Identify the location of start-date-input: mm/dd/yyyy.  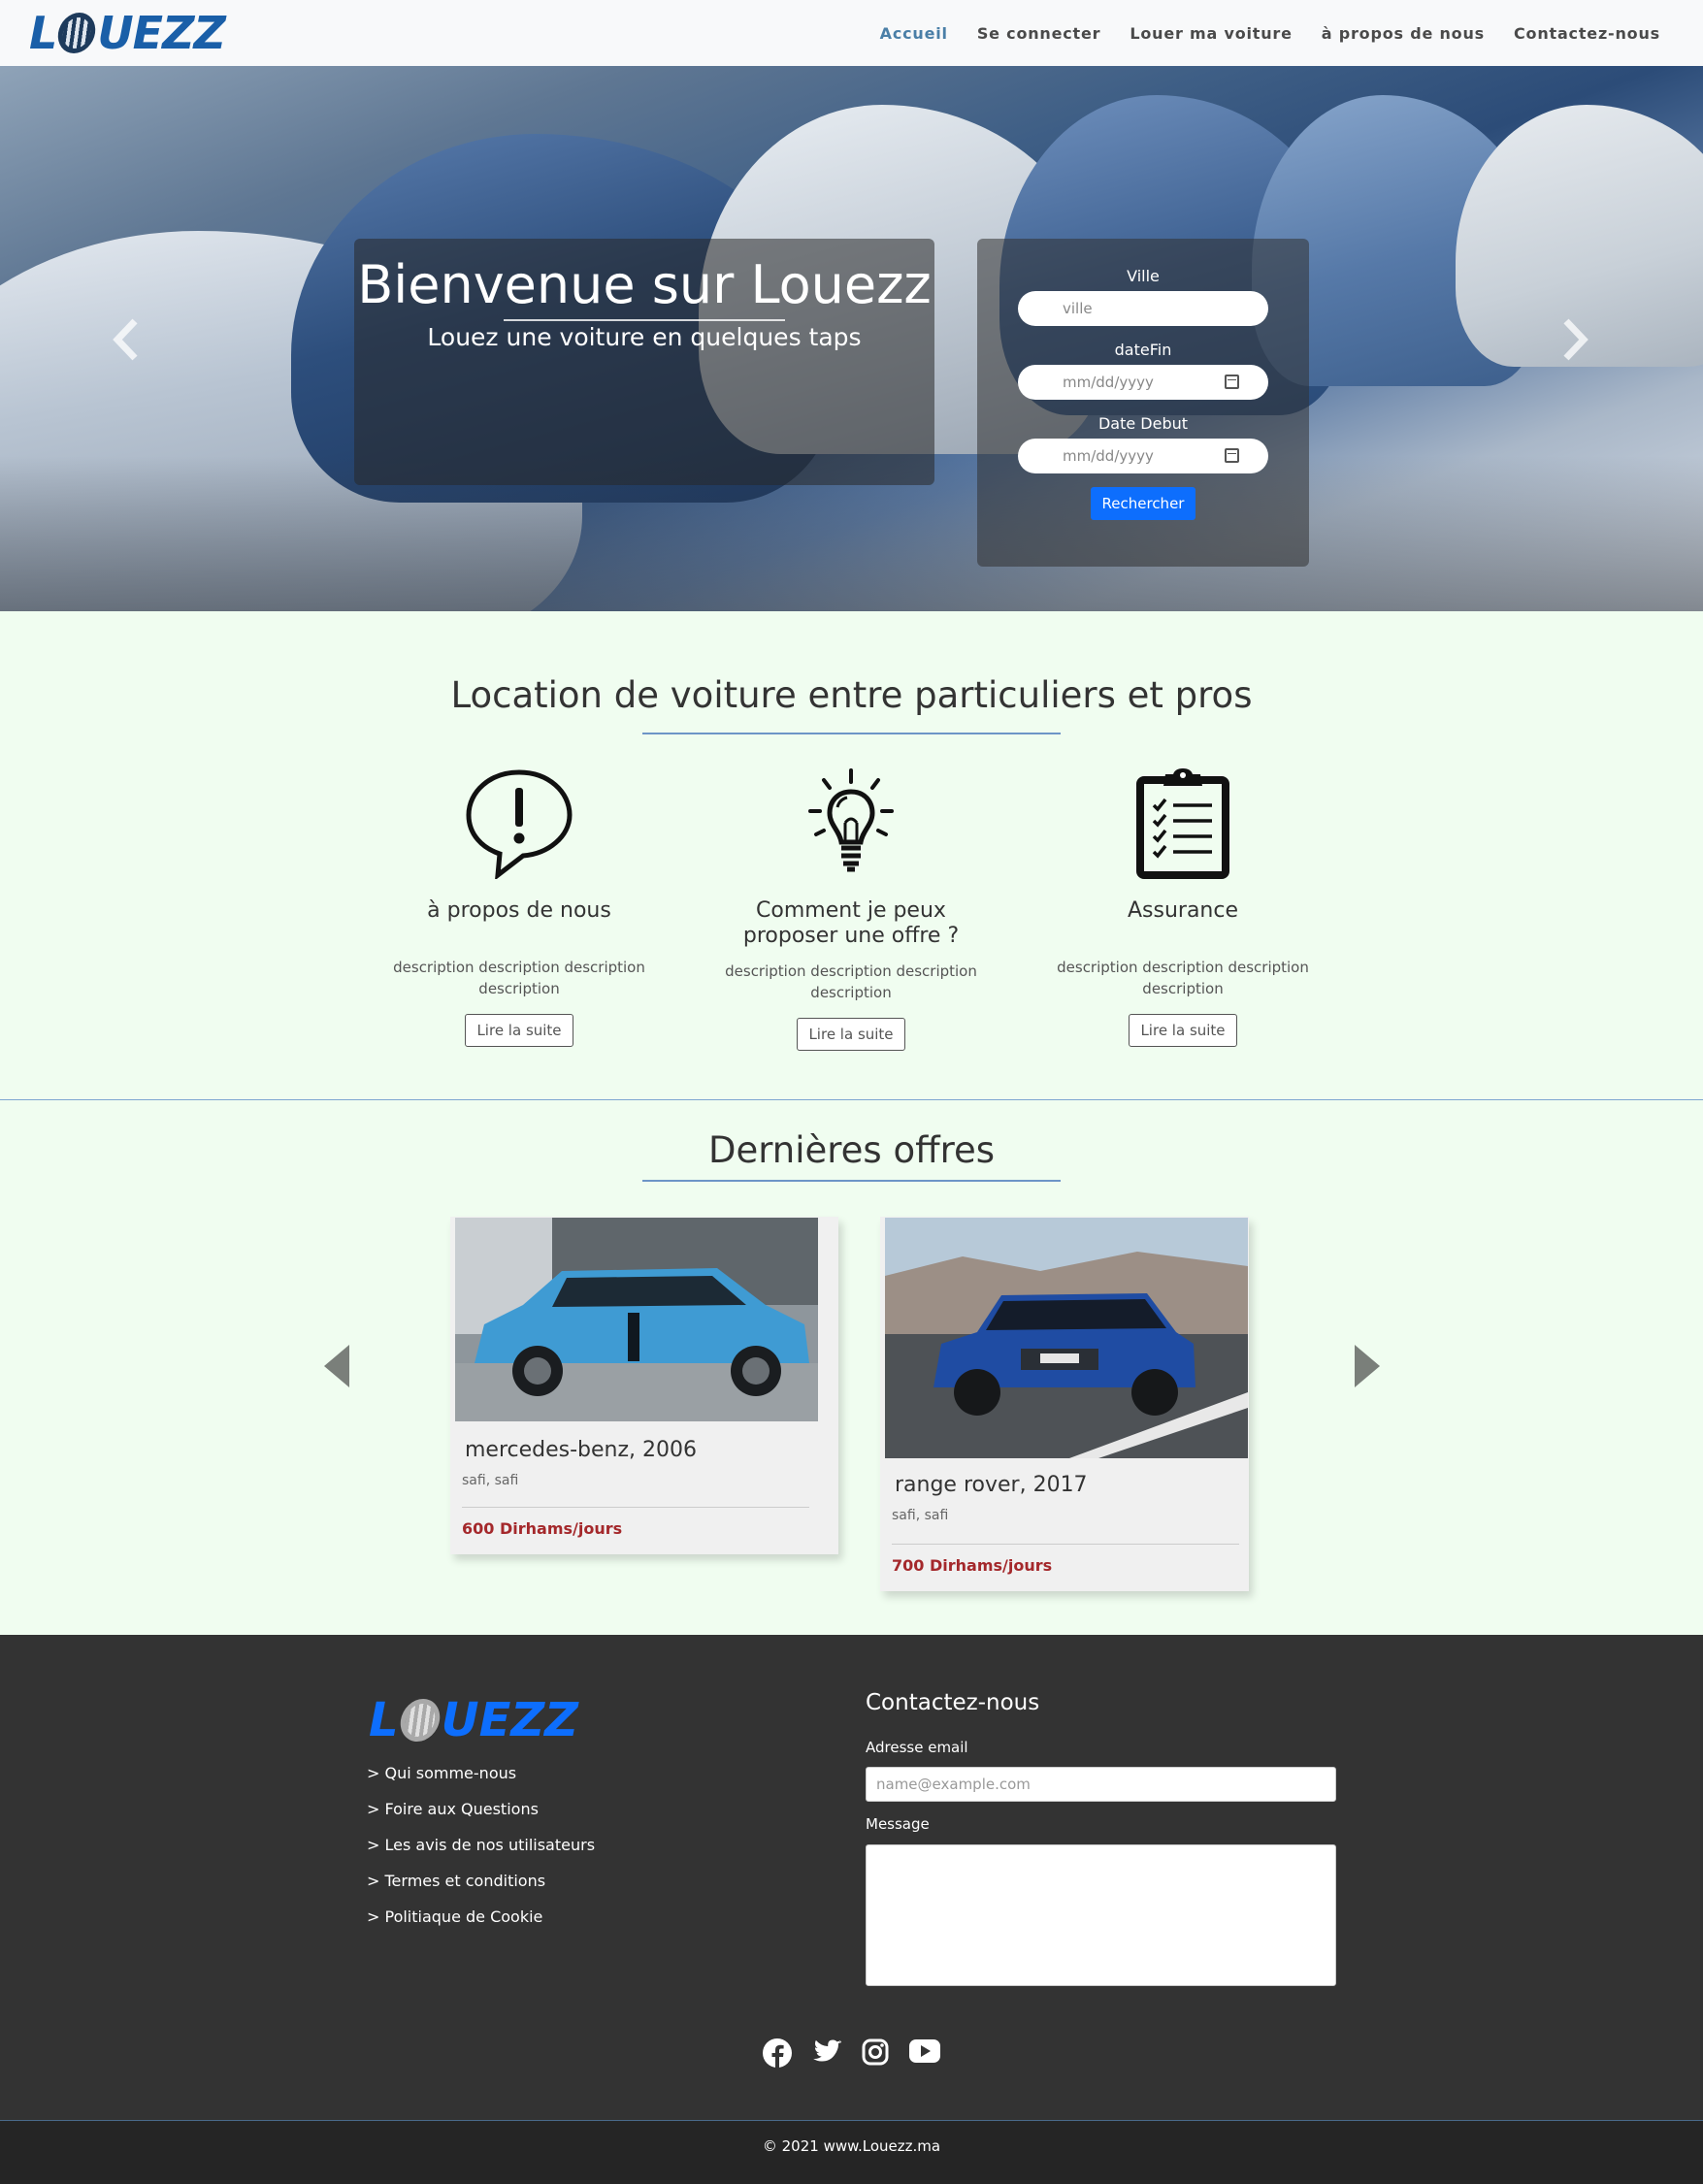
(1143, 456).